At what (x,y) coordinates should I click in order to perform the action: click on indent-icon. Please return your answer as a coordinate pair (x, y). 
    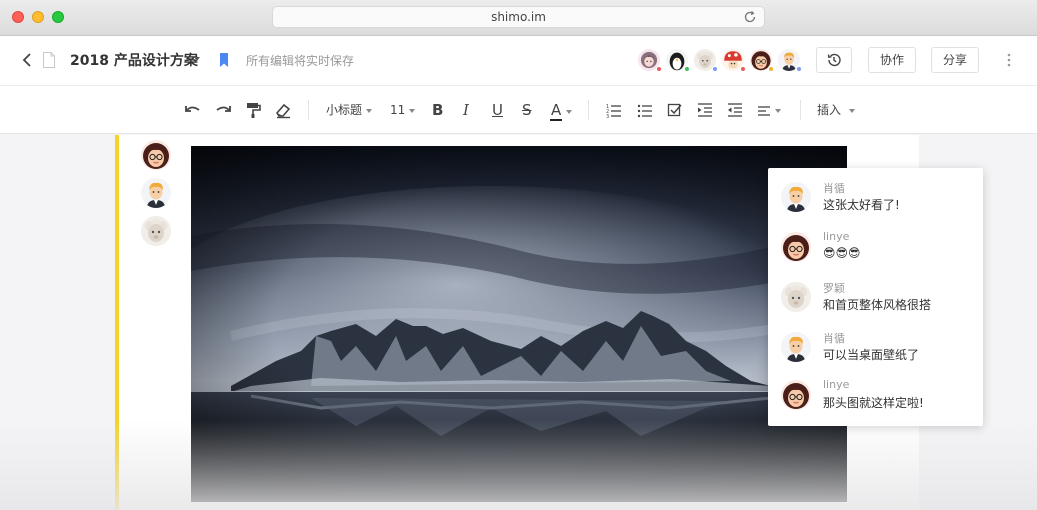
    Looking at the image, I should click on (705, 110).